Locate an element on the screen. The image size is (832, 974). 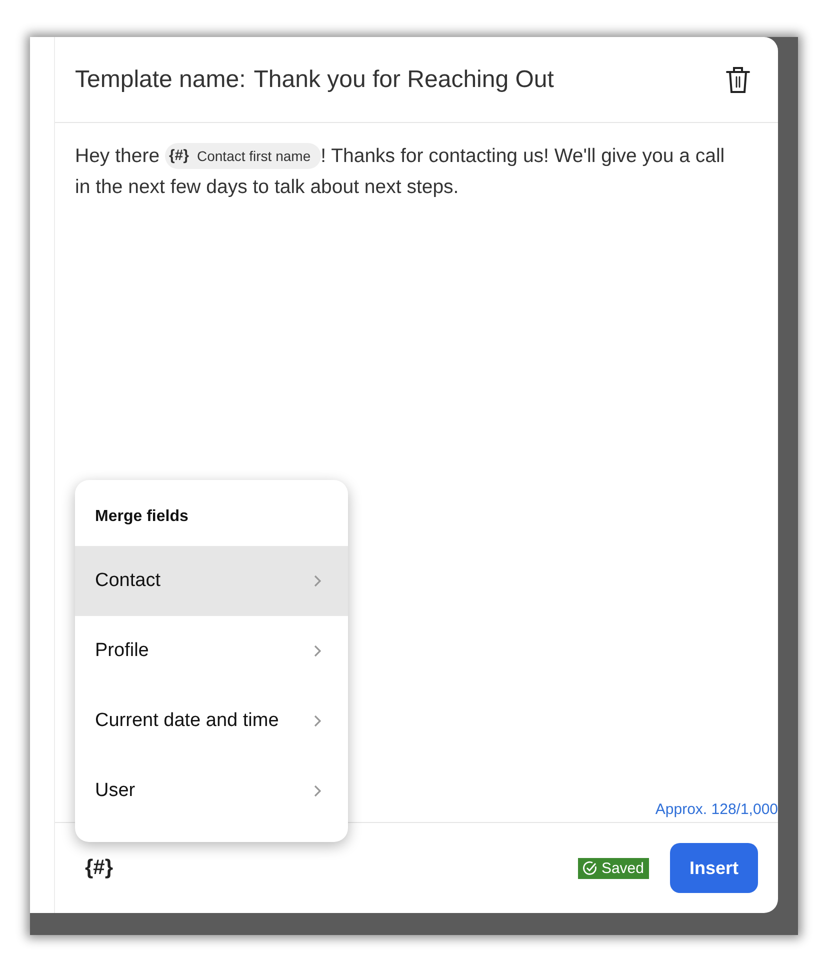
menu-title: Merge fields is located at coordinates (141, 516).